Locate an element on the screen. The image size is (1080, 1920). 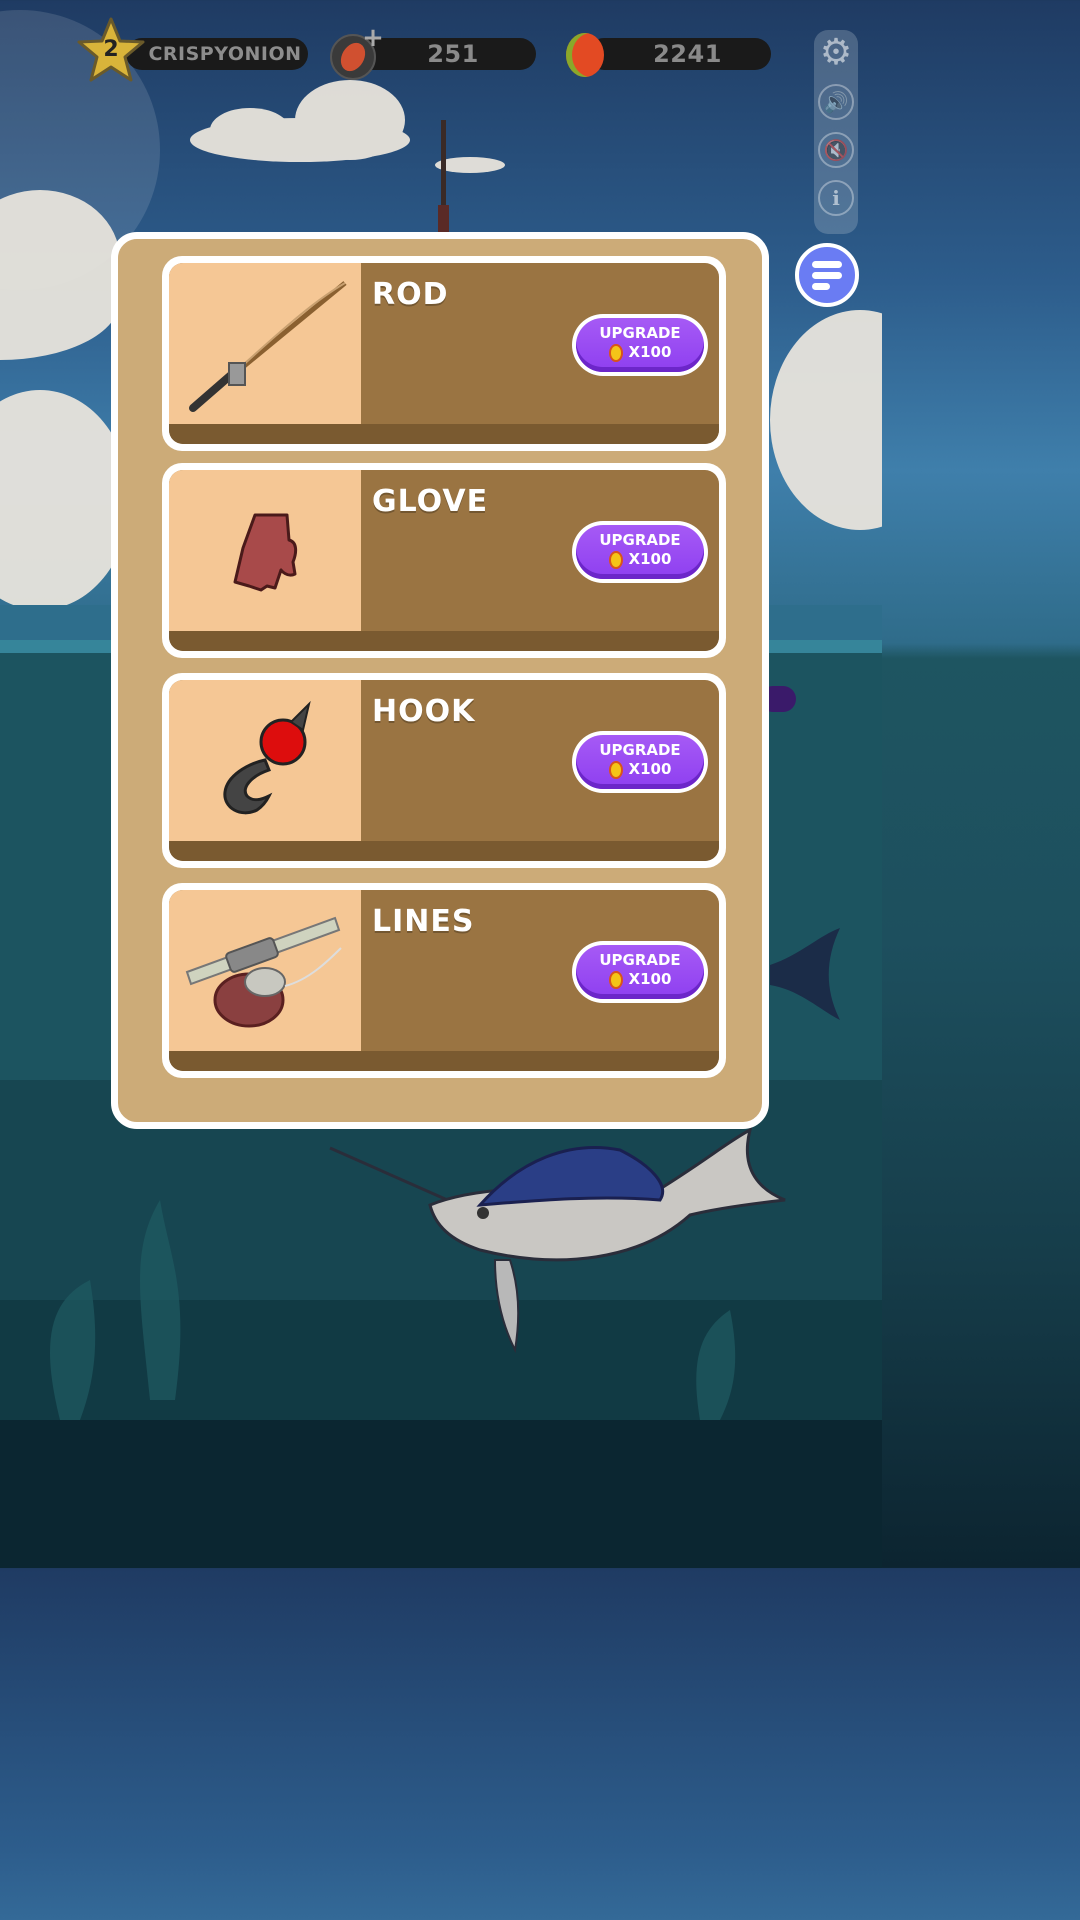
upgrade-lines-button: UPGRADE X100 is located at coordinates (640, 972).